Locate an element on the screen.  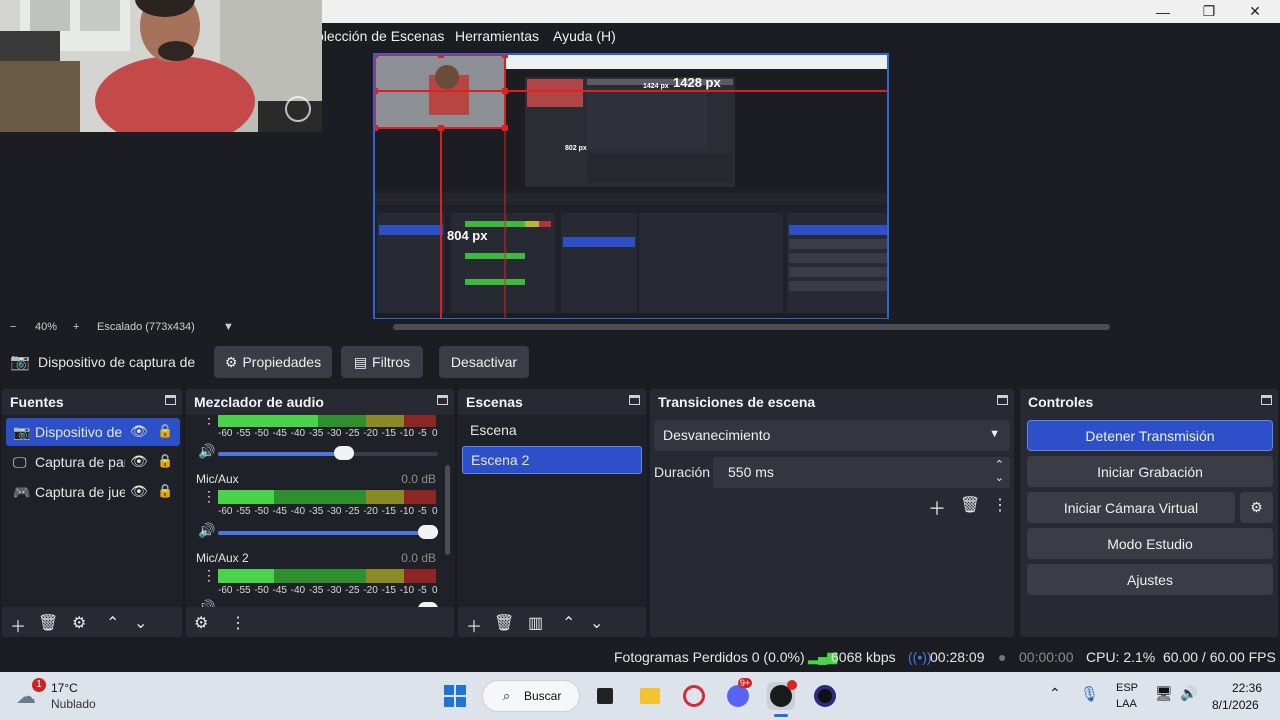
more-options-icon: ⋮ is located at coordinates (238, 623).